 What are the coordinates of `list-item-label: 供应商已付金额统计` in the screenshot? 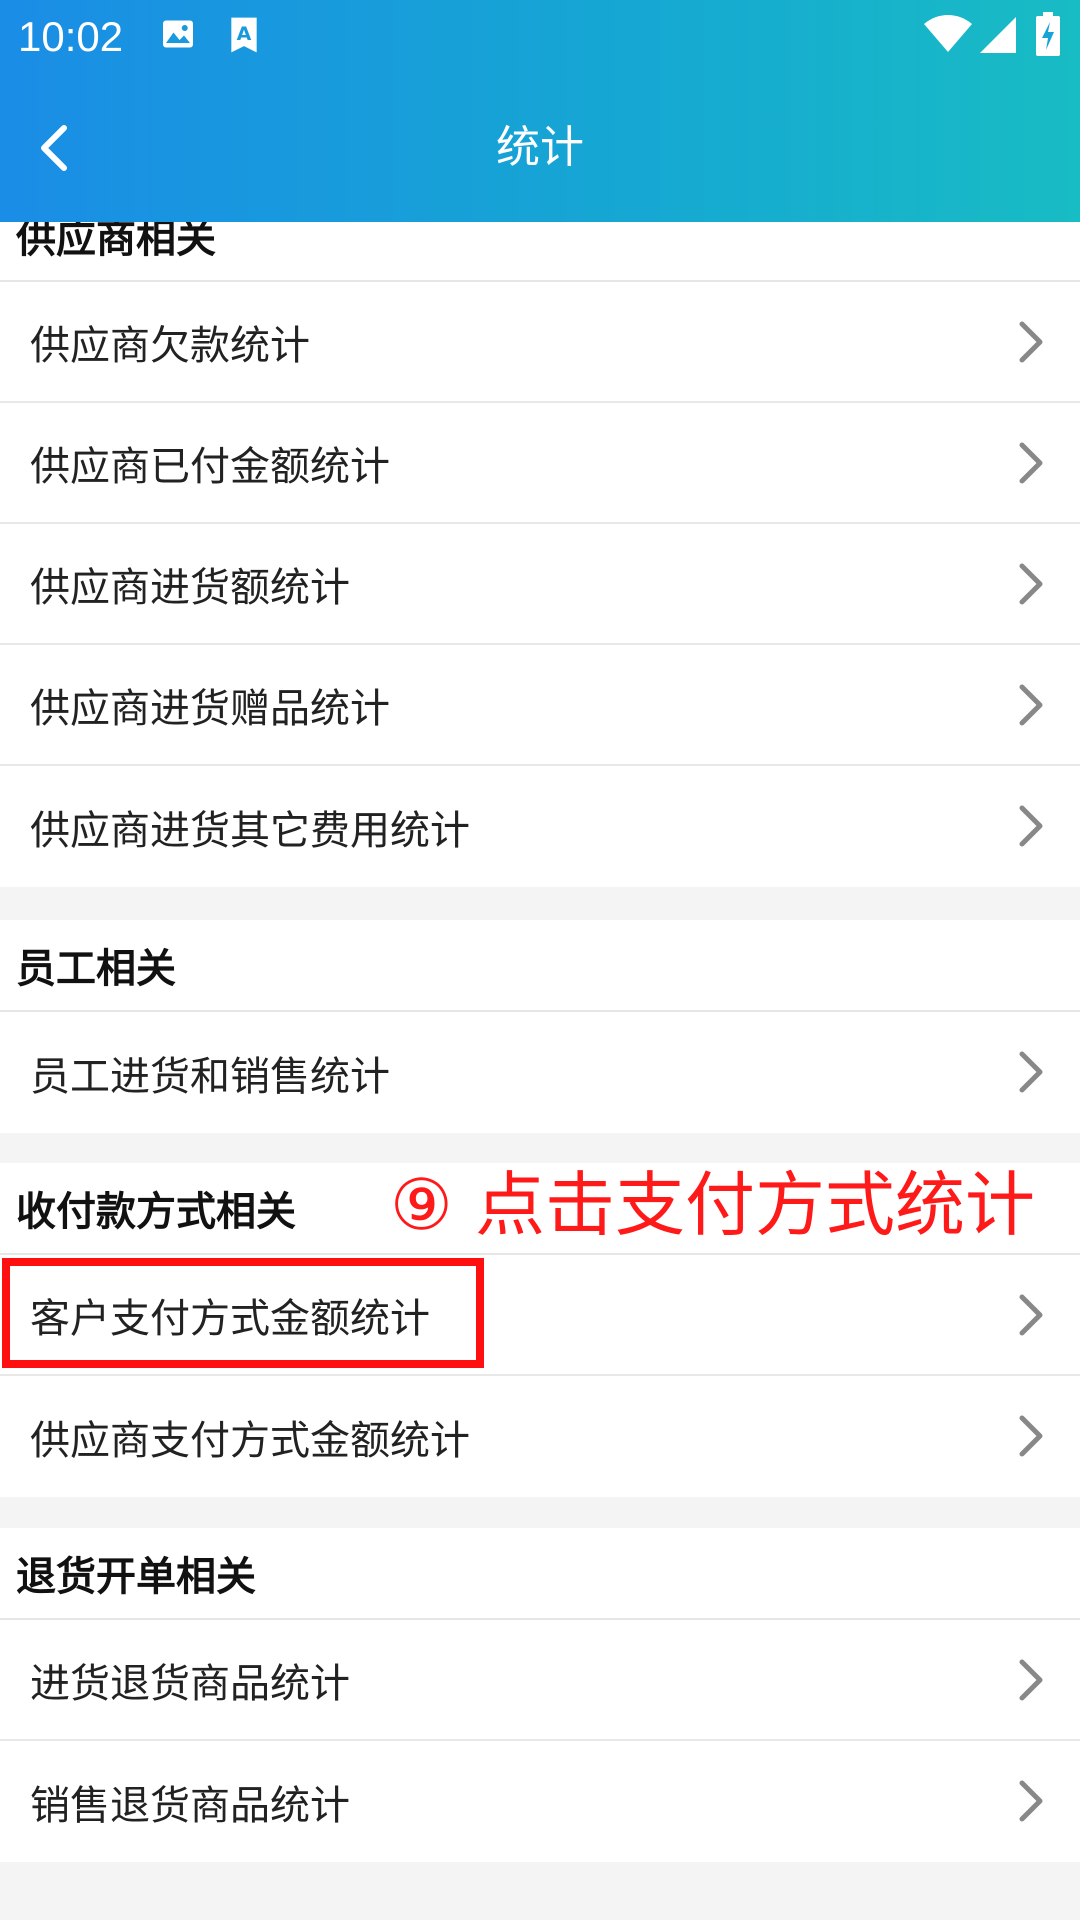 It's located at (210, 466).